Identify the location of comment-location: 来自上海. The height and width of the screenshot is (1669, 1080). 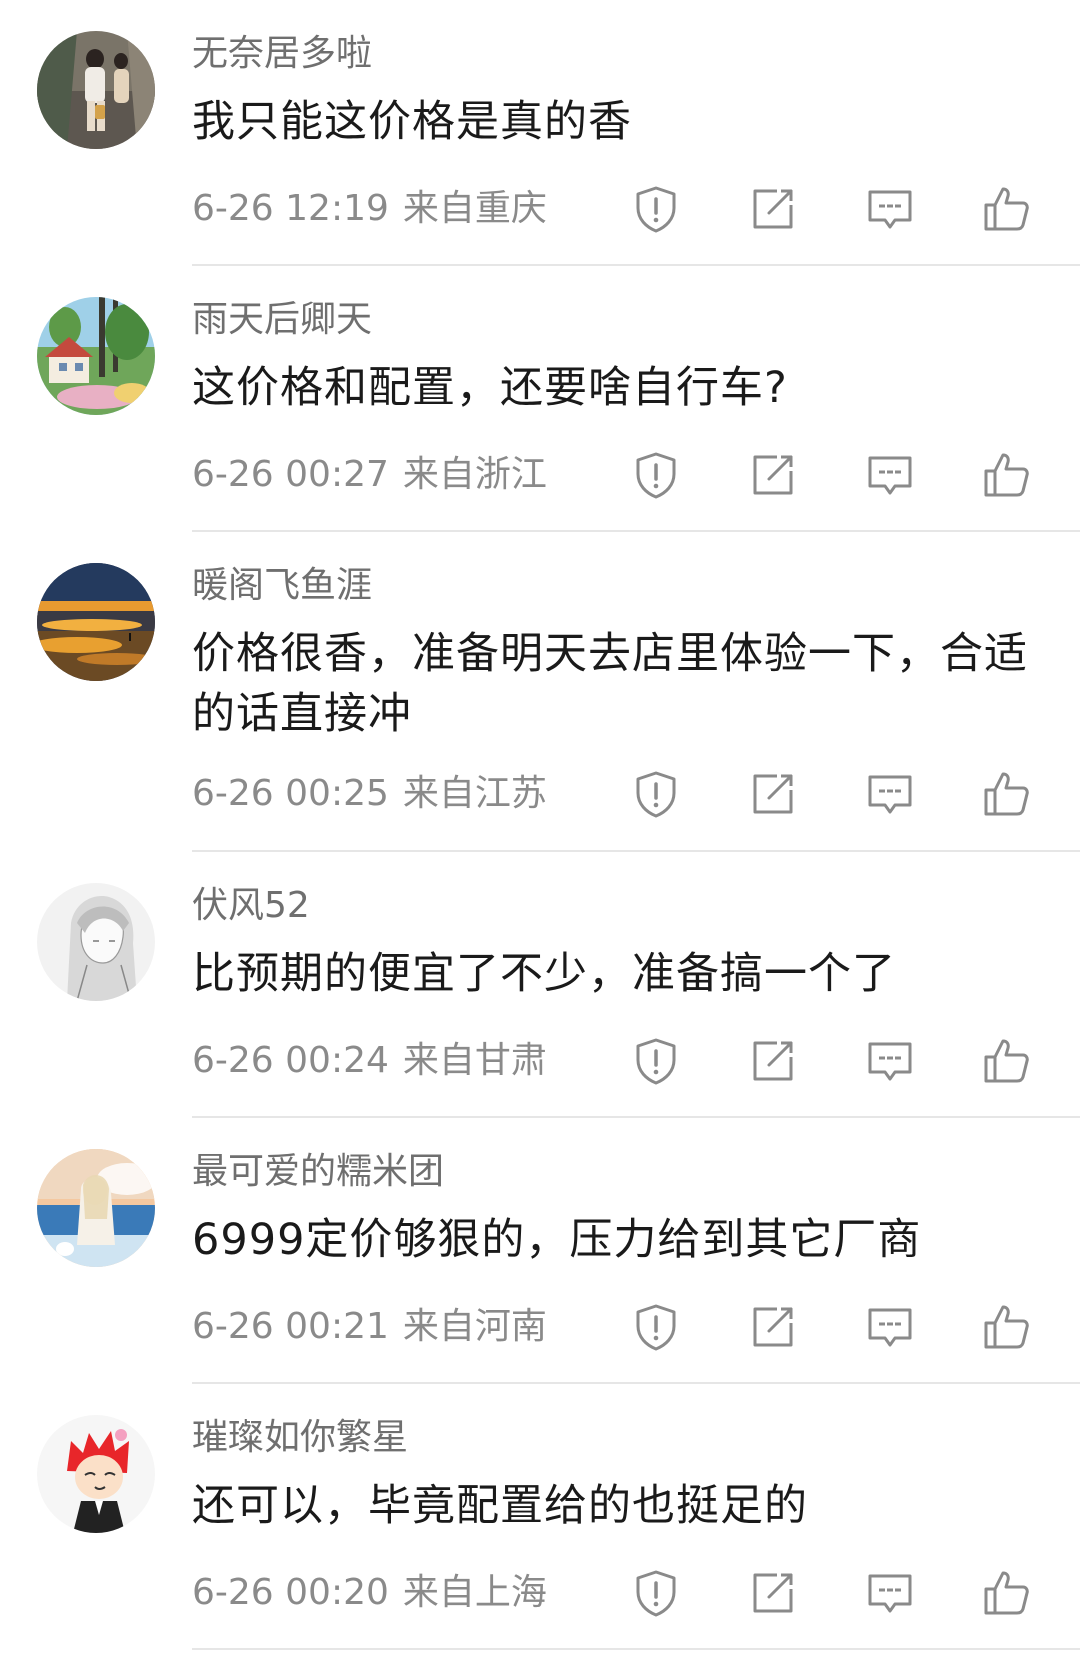
(474, 1592).